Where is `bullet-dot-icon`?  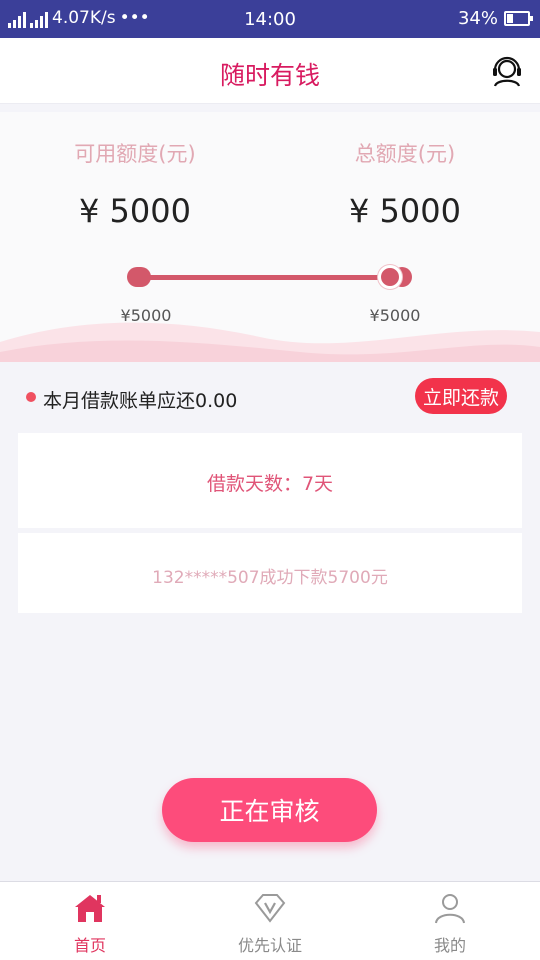
bullet-dot-icon is located at coordinates (31, 397).